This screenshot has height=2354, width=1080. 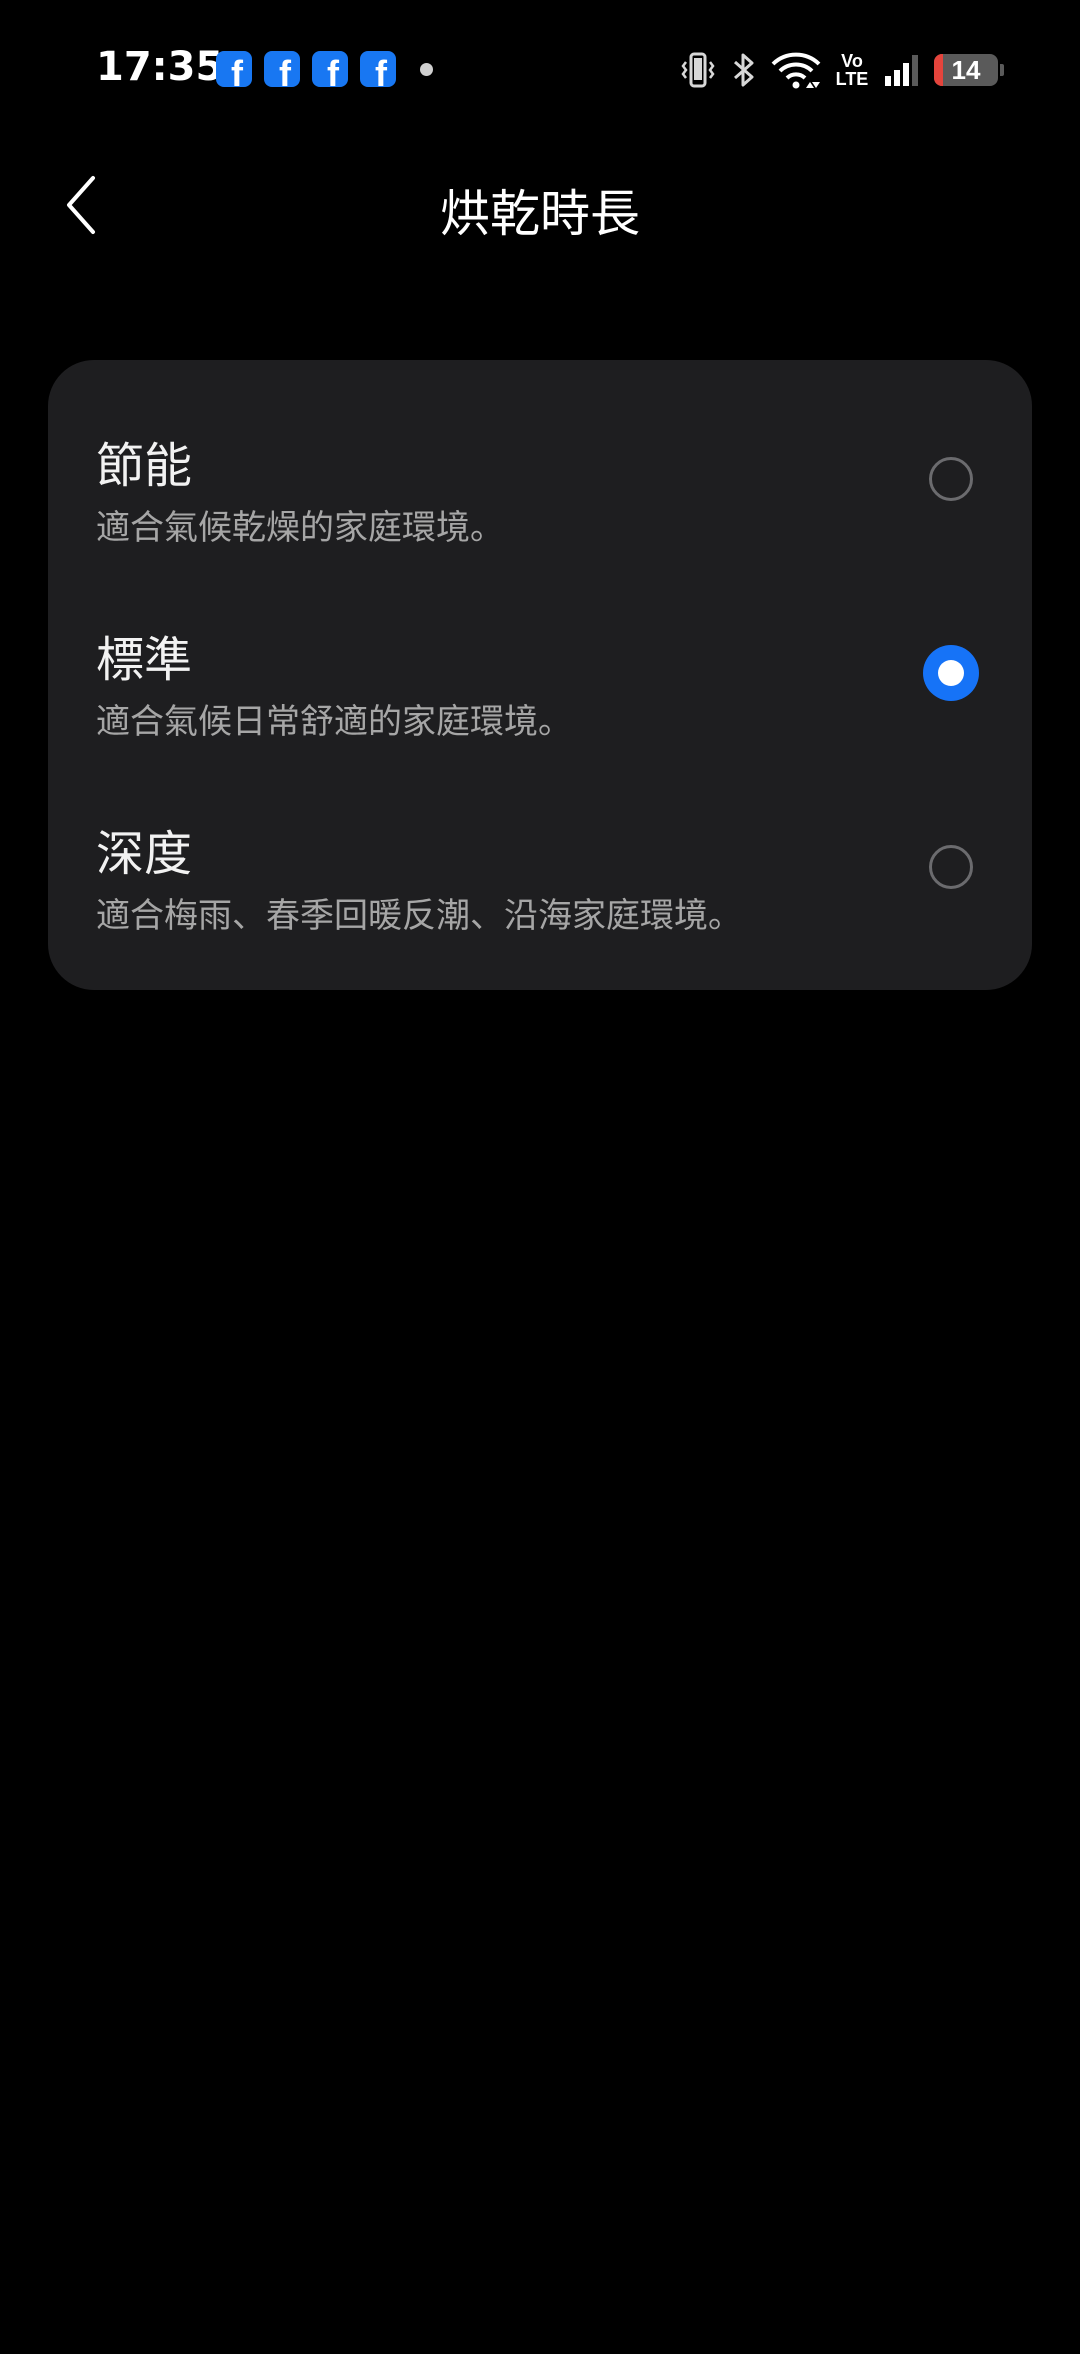 What do you see at coordinates (1002, 70) in the screenshot?
I see `battery-cap` at bounding box center [1002, 70].